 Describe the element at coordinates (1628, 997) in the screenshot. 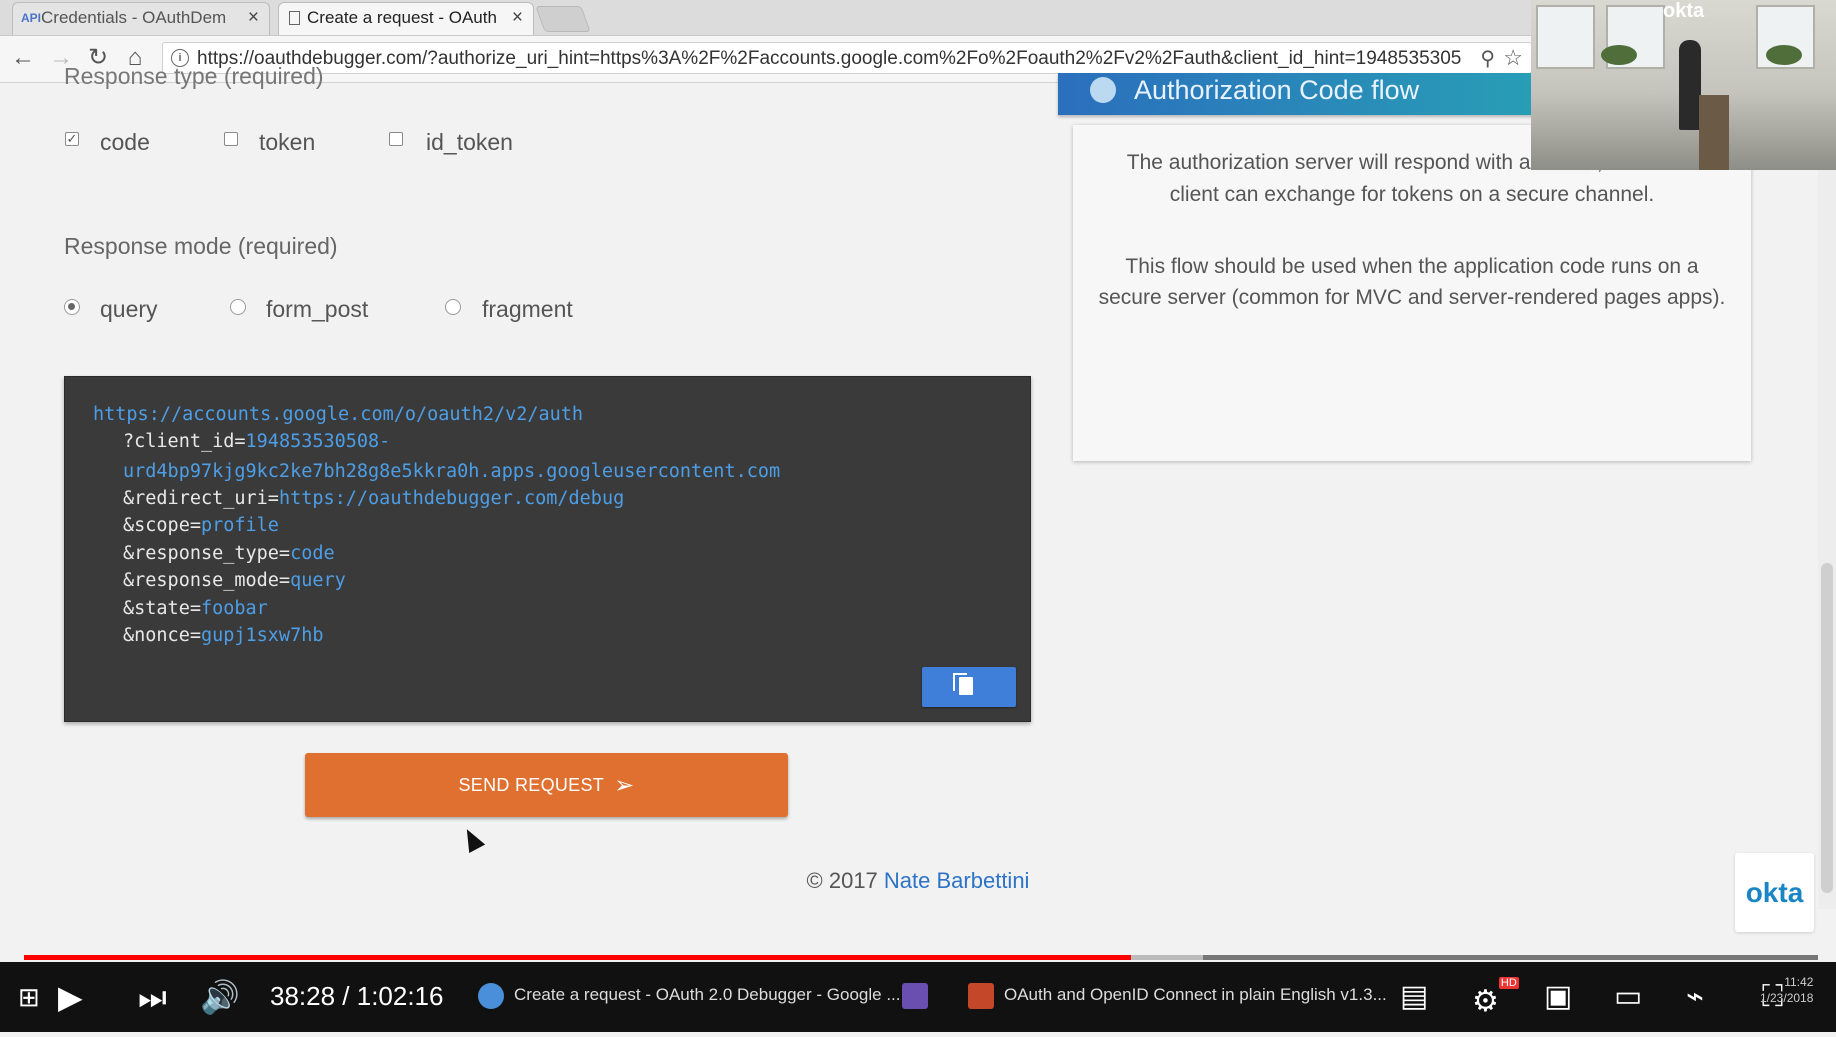

I see `theater-mode-icon: ▭` at that location.